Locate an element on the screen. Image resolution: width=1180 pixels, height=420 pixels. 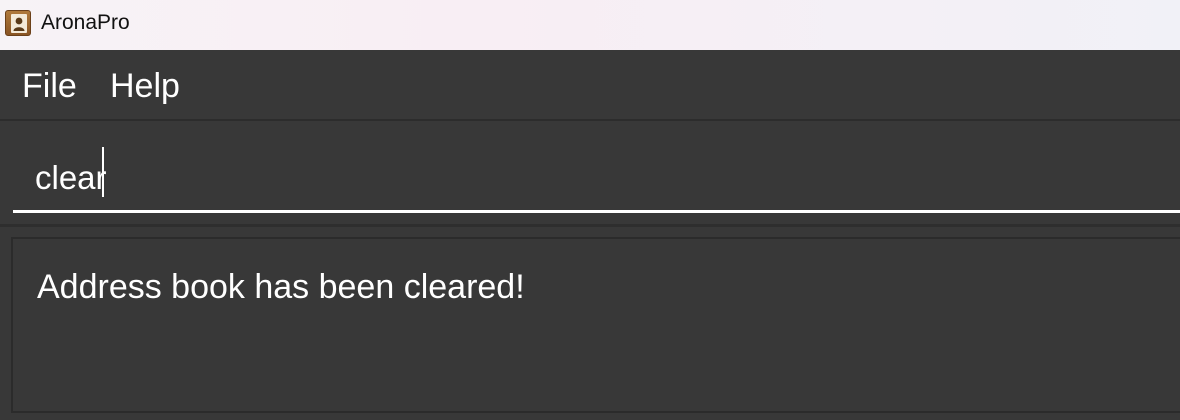
window-title: AronaPro is located at coordinates (85, 22).